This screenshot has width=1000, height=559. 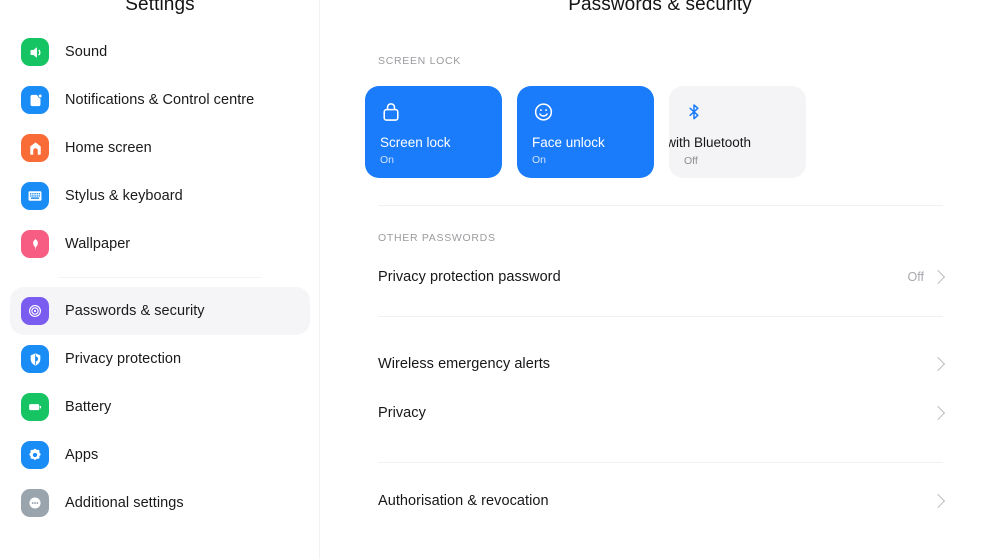 What do you see at coordinates (35, 407) in the screenshot?
I see `battery-icon` at bounding box center [35, 407].